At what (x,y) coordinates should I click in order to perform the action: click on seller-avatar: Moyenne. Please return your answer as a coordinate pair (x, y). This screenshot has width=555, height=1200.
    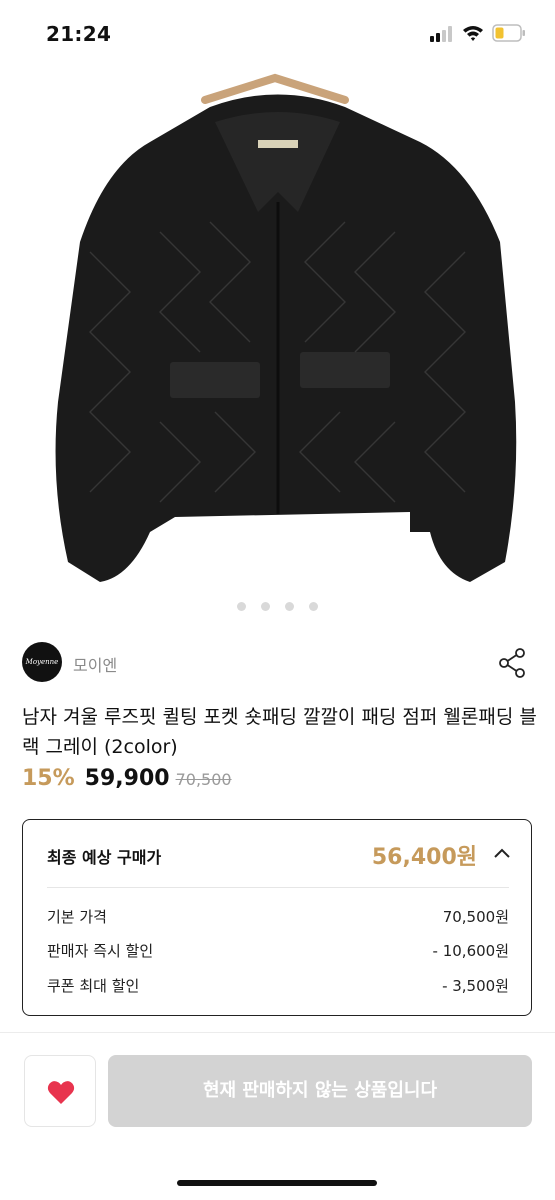
    Looking at the image, I should click on (42, 662).